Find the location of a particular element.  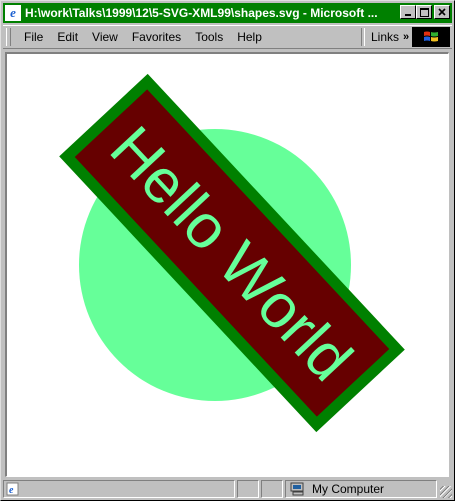

windows-logo-icon is located at coordinates (431, 37).